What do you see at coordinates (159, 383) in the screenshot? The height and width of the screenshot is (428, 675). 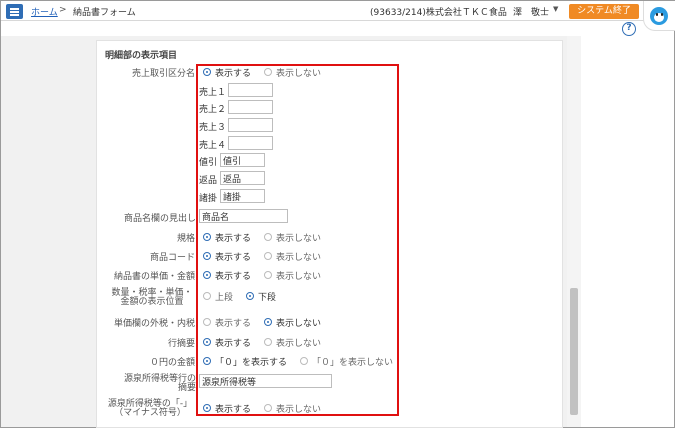 I see `label-withholding-memo: 源泉所得税等行の 摘要` at bounding box center [159, 383].